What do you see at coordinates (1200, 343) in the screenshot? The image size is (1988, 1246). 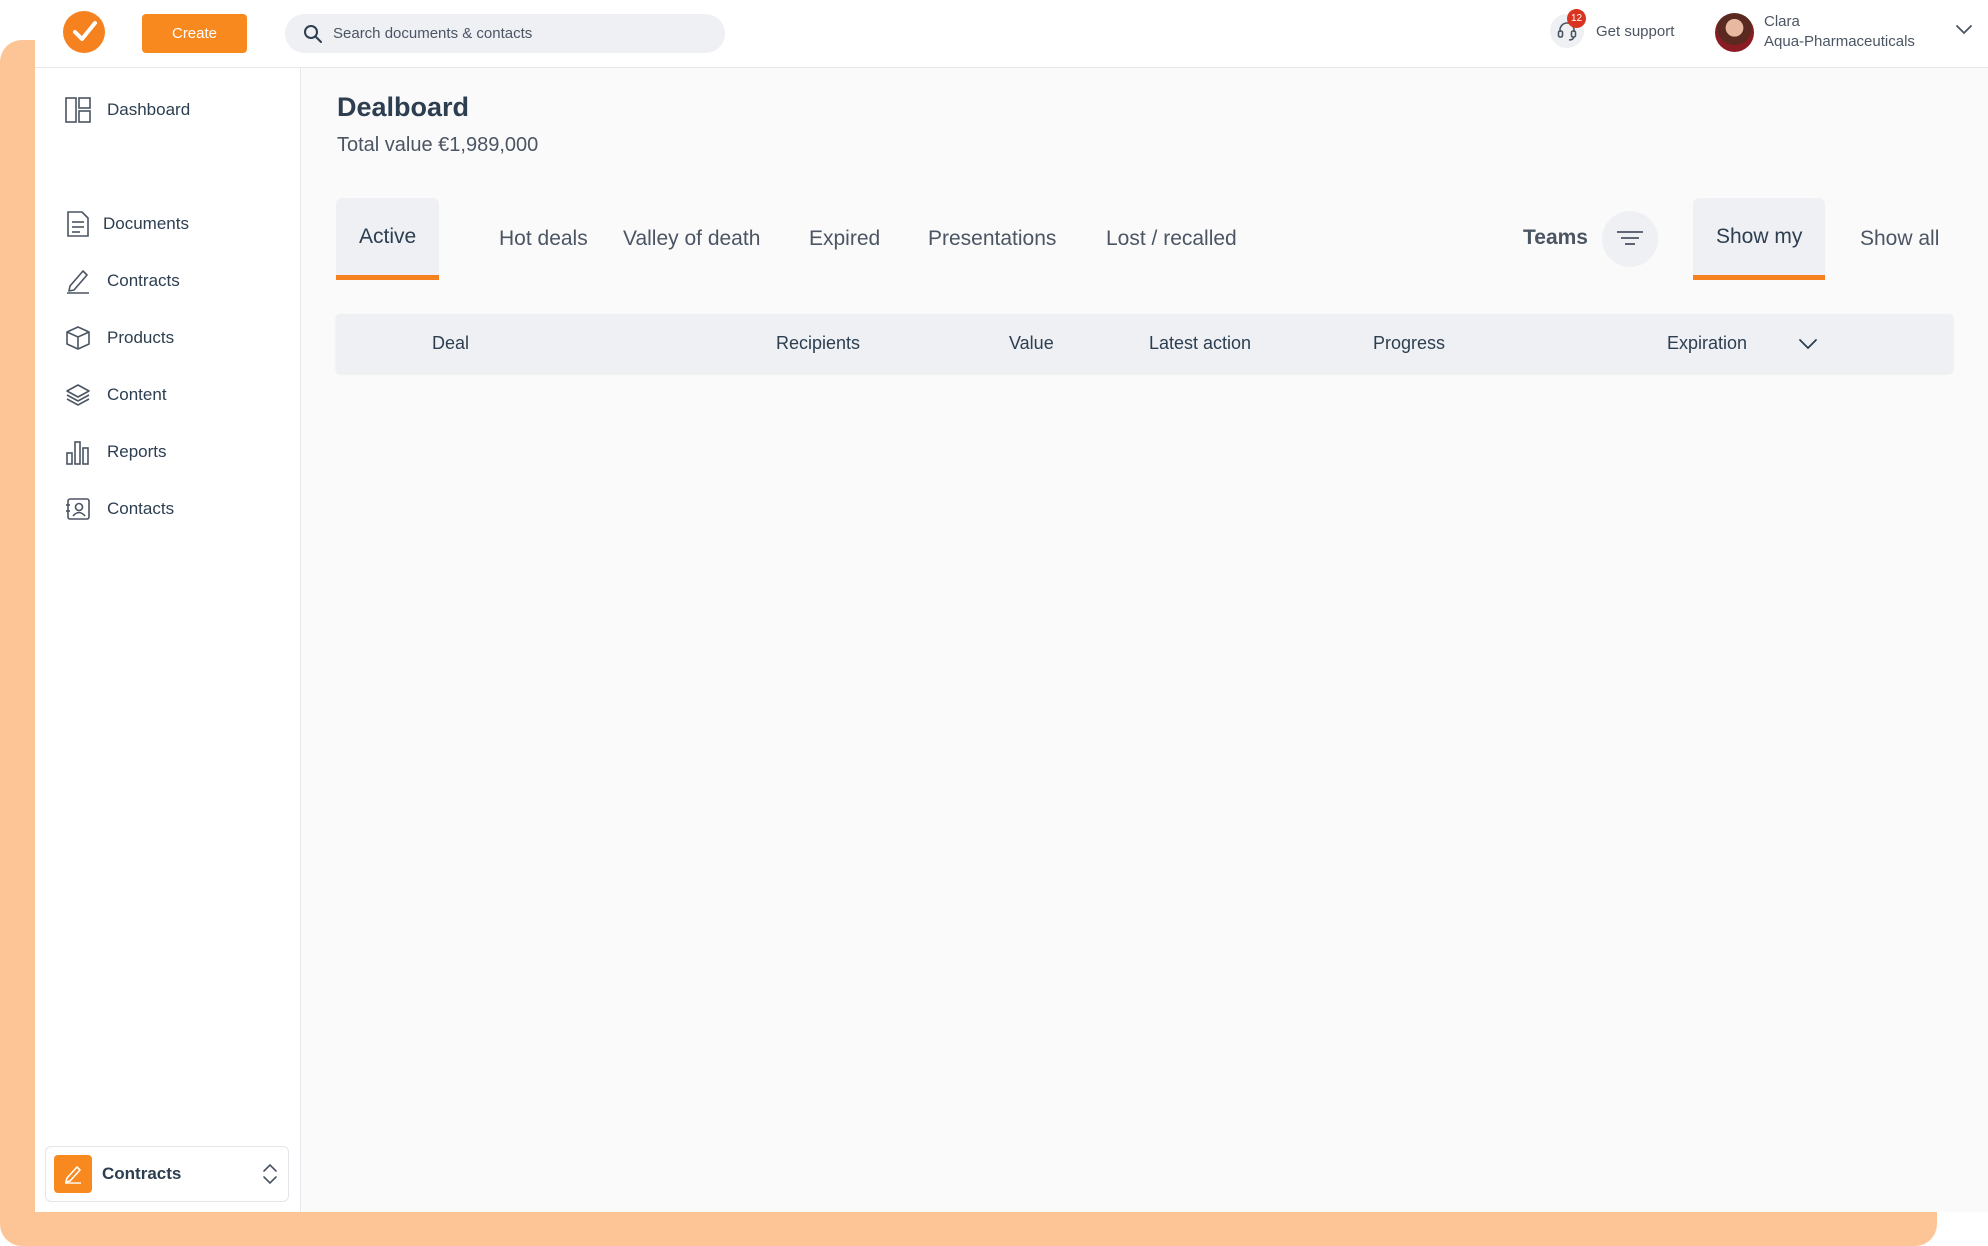 I see `column-header-latest-action: Latest action` at bounding box center [1200, 343].